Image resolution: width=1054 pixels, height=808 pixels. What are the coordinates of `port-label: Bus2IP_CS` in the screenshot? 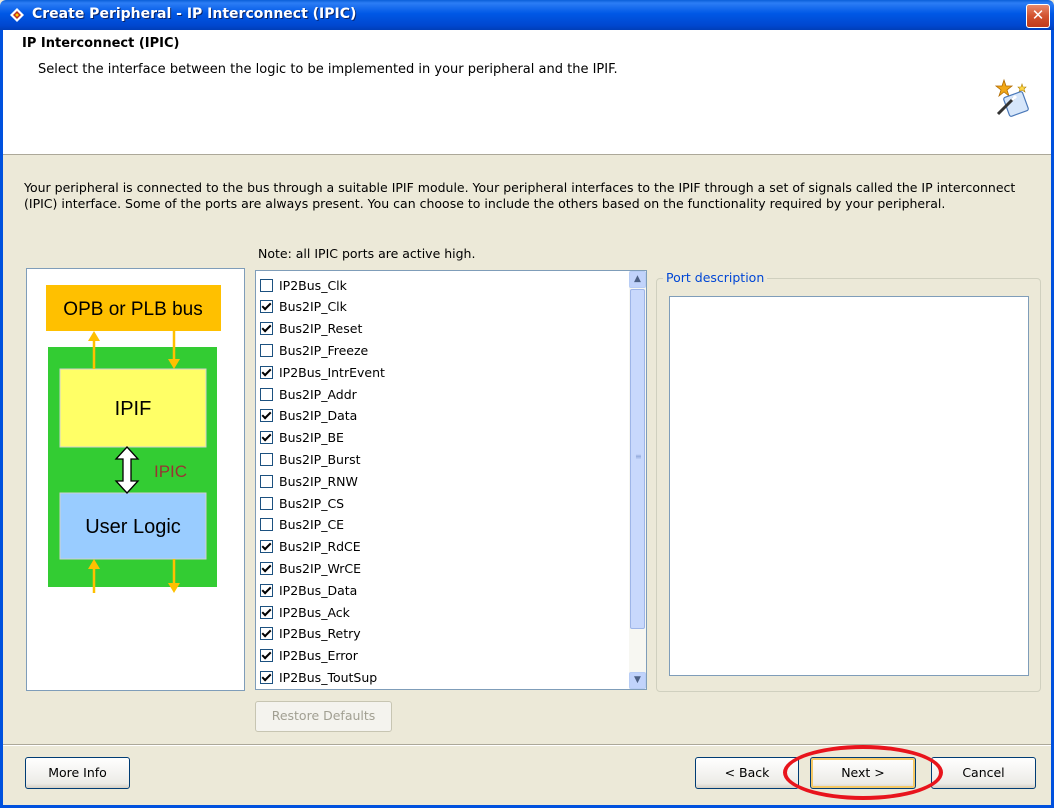 It's located at (312, 503).